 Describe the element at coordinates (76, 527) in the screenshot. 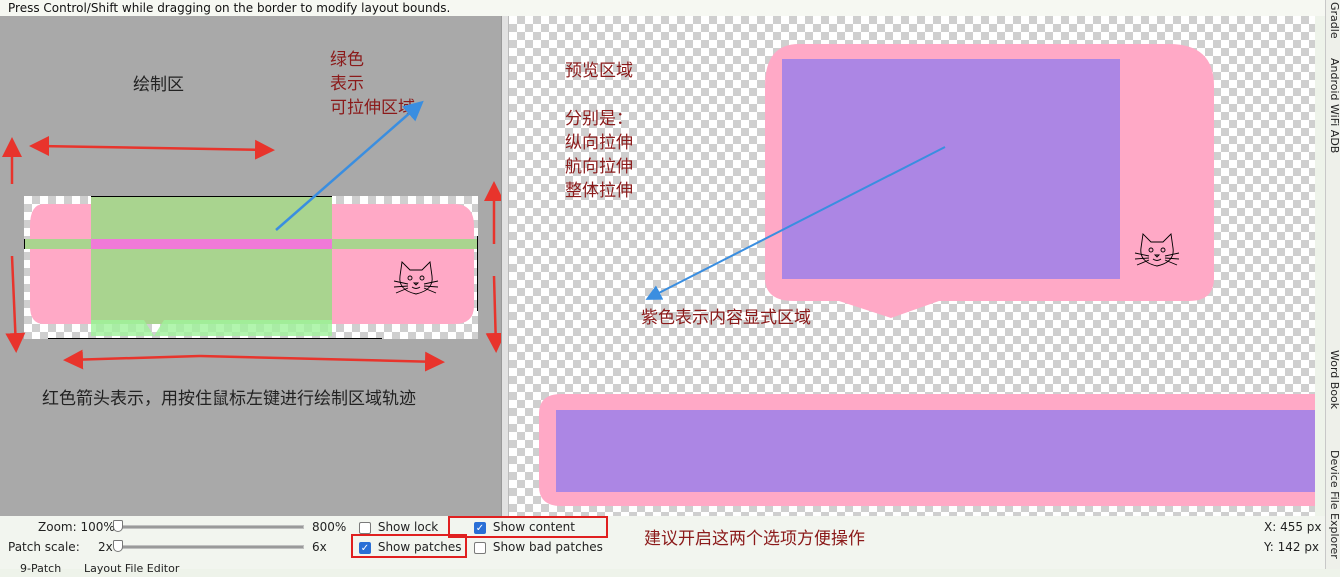

I see `zoom-label: Zoom: 100%` at that location.